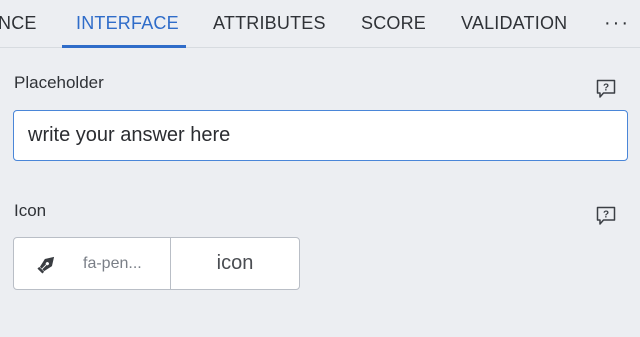 Image resolution: width=640 pixels, height=337 pixels. Describe the element at coordinates (514, 23) in the screenshot. I see `tab-validation: VALIDATION` at that location.